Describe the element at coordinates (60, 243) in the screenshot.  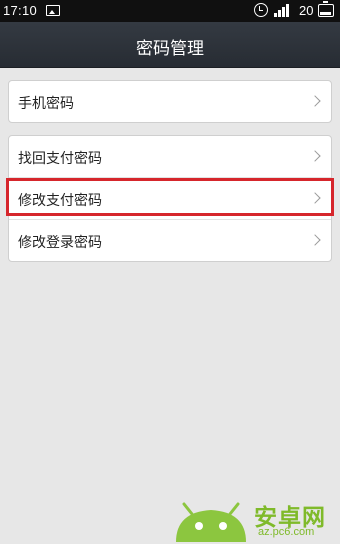
I see `menu-item-label: 修改登录密码` at that location.